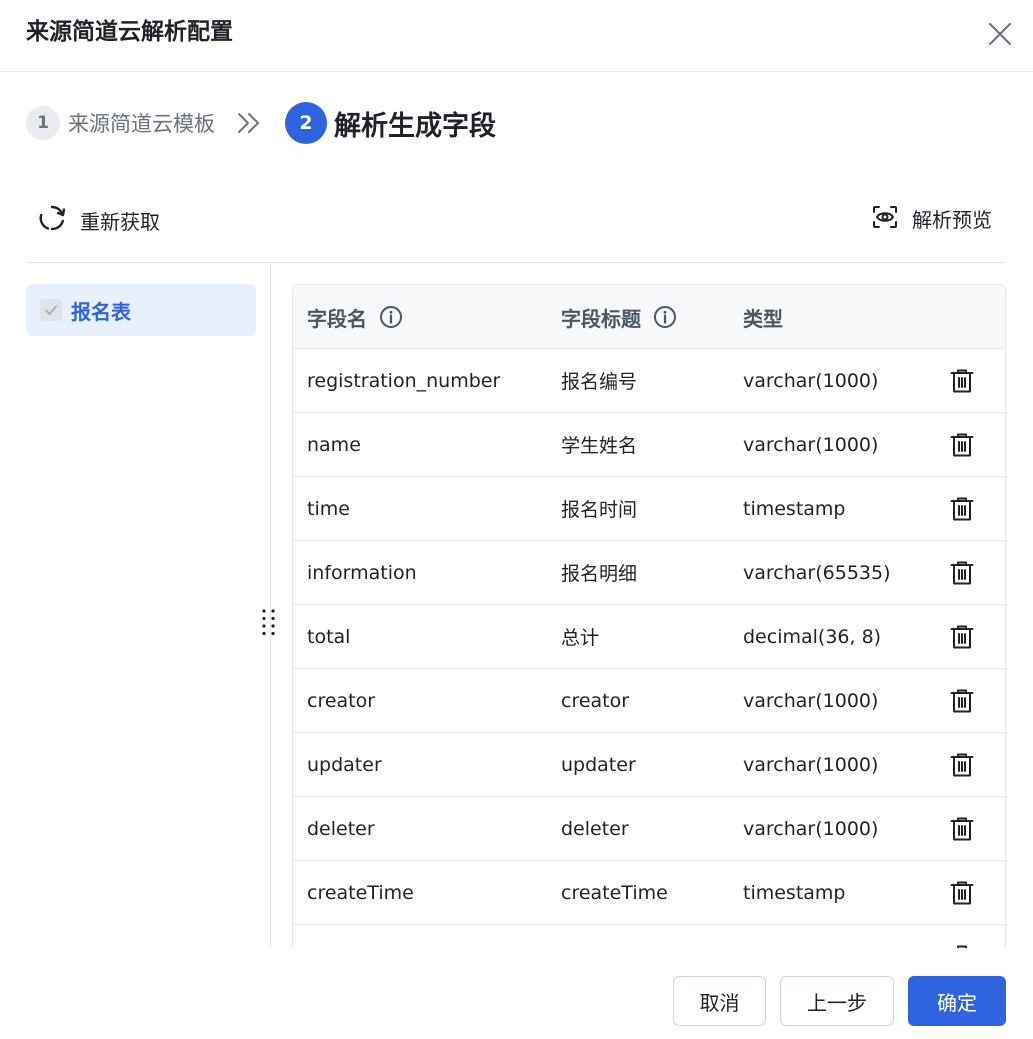  What do you see at coordinates (837, 1001) in the screenshot?
I see `previous-step-button: 上一步` at bounding box center [837, 1001].